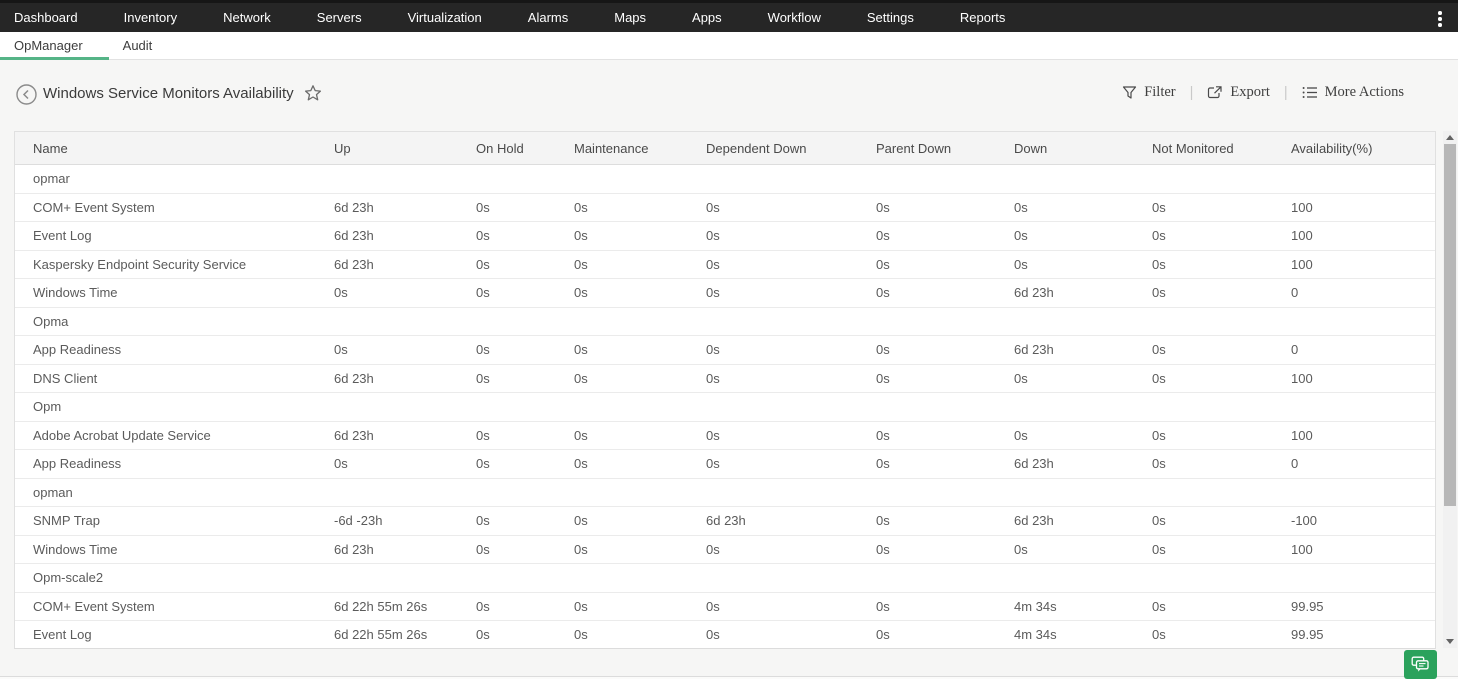 Image resolution: width=1458 pixels, height=679 pixels. What do you see at coordinates (1129, 92) in the screenshot?
I see `filter-icon` at bounding box center [1129, 92].